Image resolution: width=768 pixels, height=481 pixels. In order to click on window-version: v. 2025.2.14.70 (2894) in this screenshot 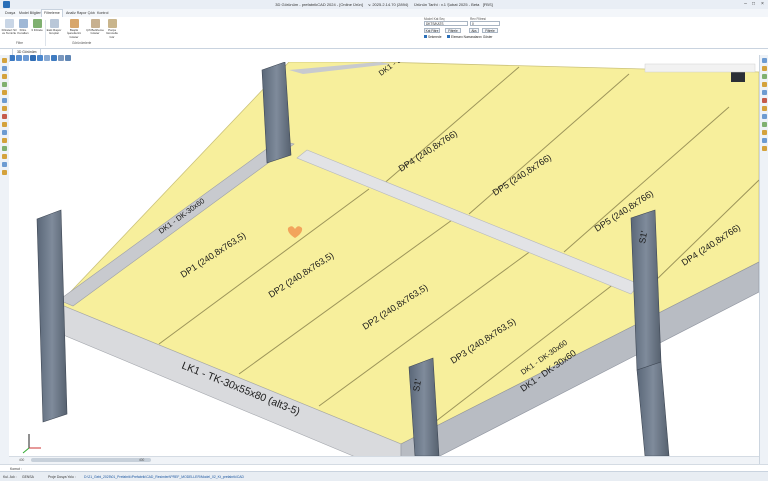, I will do `click(388, 4)`.